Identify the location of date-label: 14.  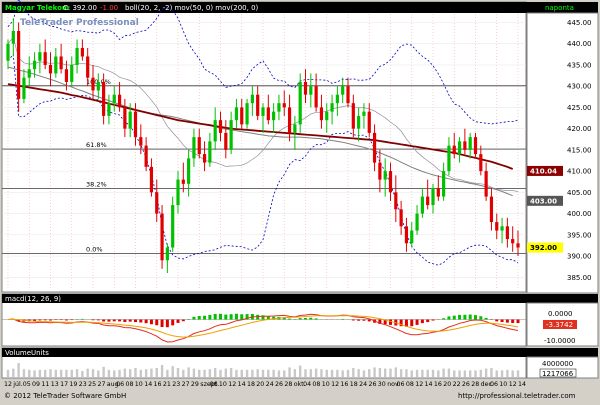
(242, 384).